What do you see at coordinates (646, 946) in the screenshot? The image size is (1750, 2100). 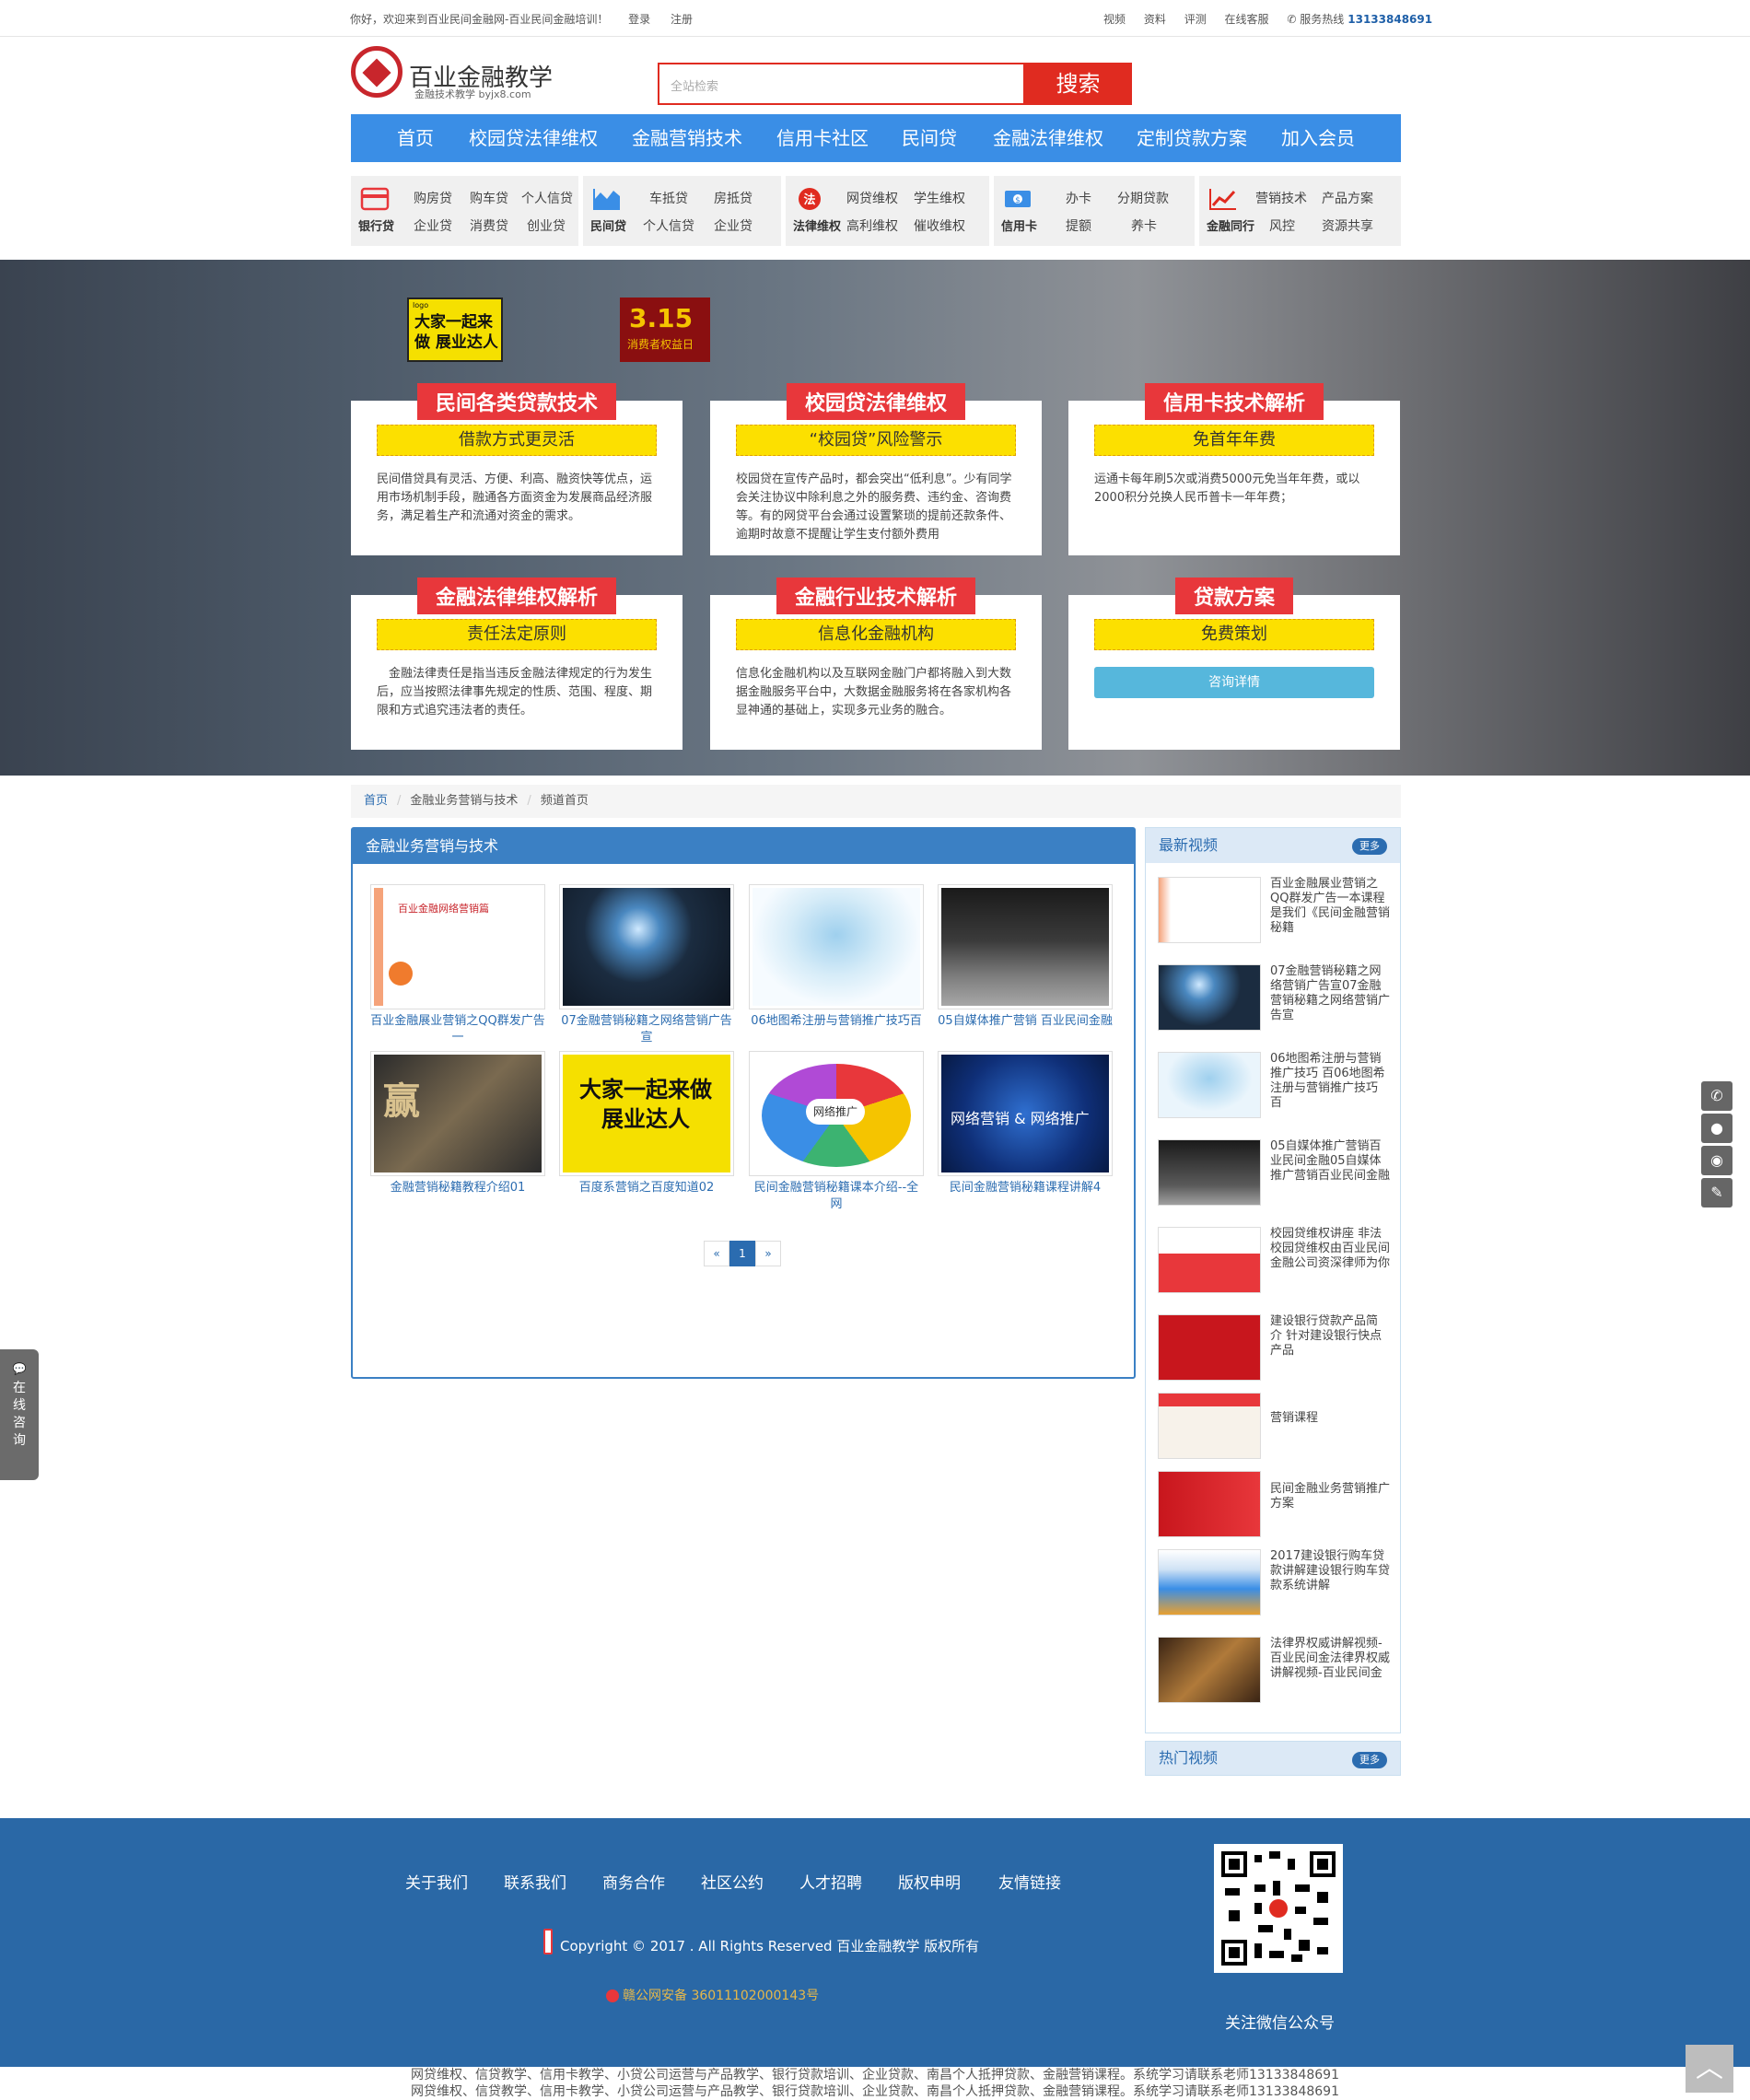 I see `thumb-image` at bounding box center [646, 946].